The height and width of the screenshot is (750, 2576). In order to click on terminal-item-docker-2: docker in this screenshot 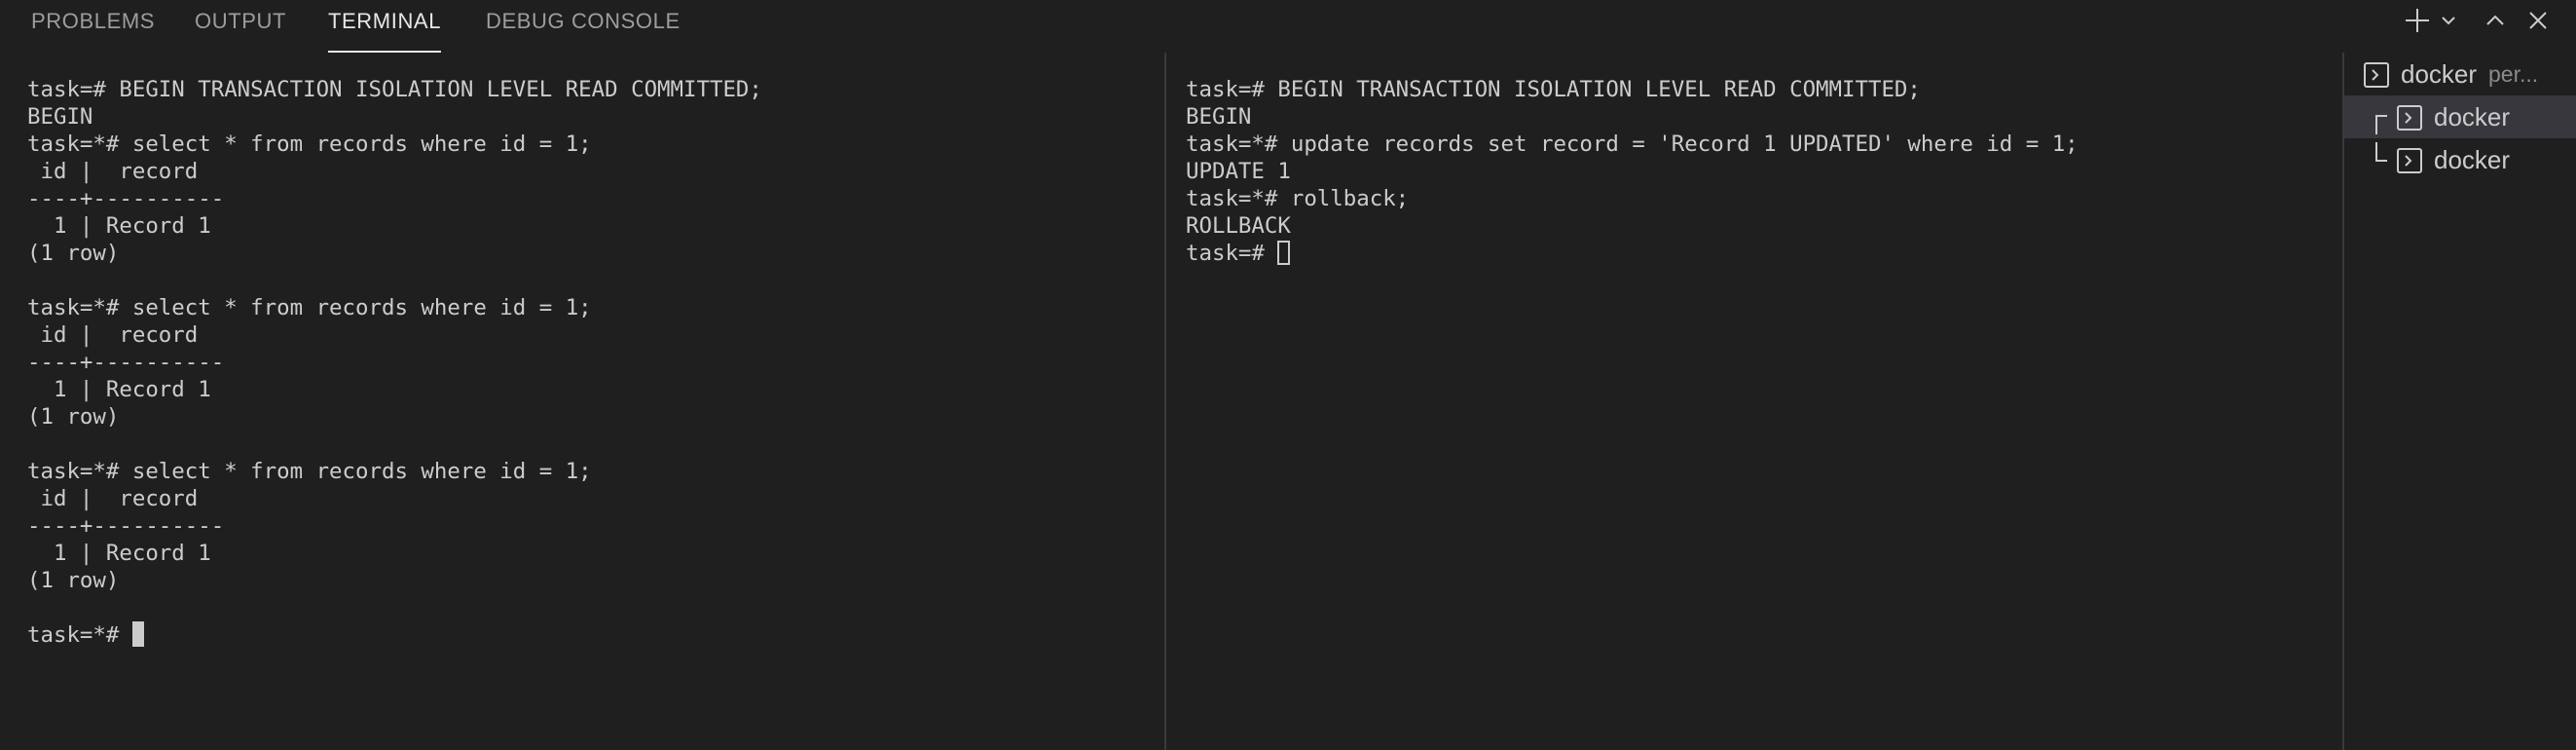, I will do `click(2460, 159)`.